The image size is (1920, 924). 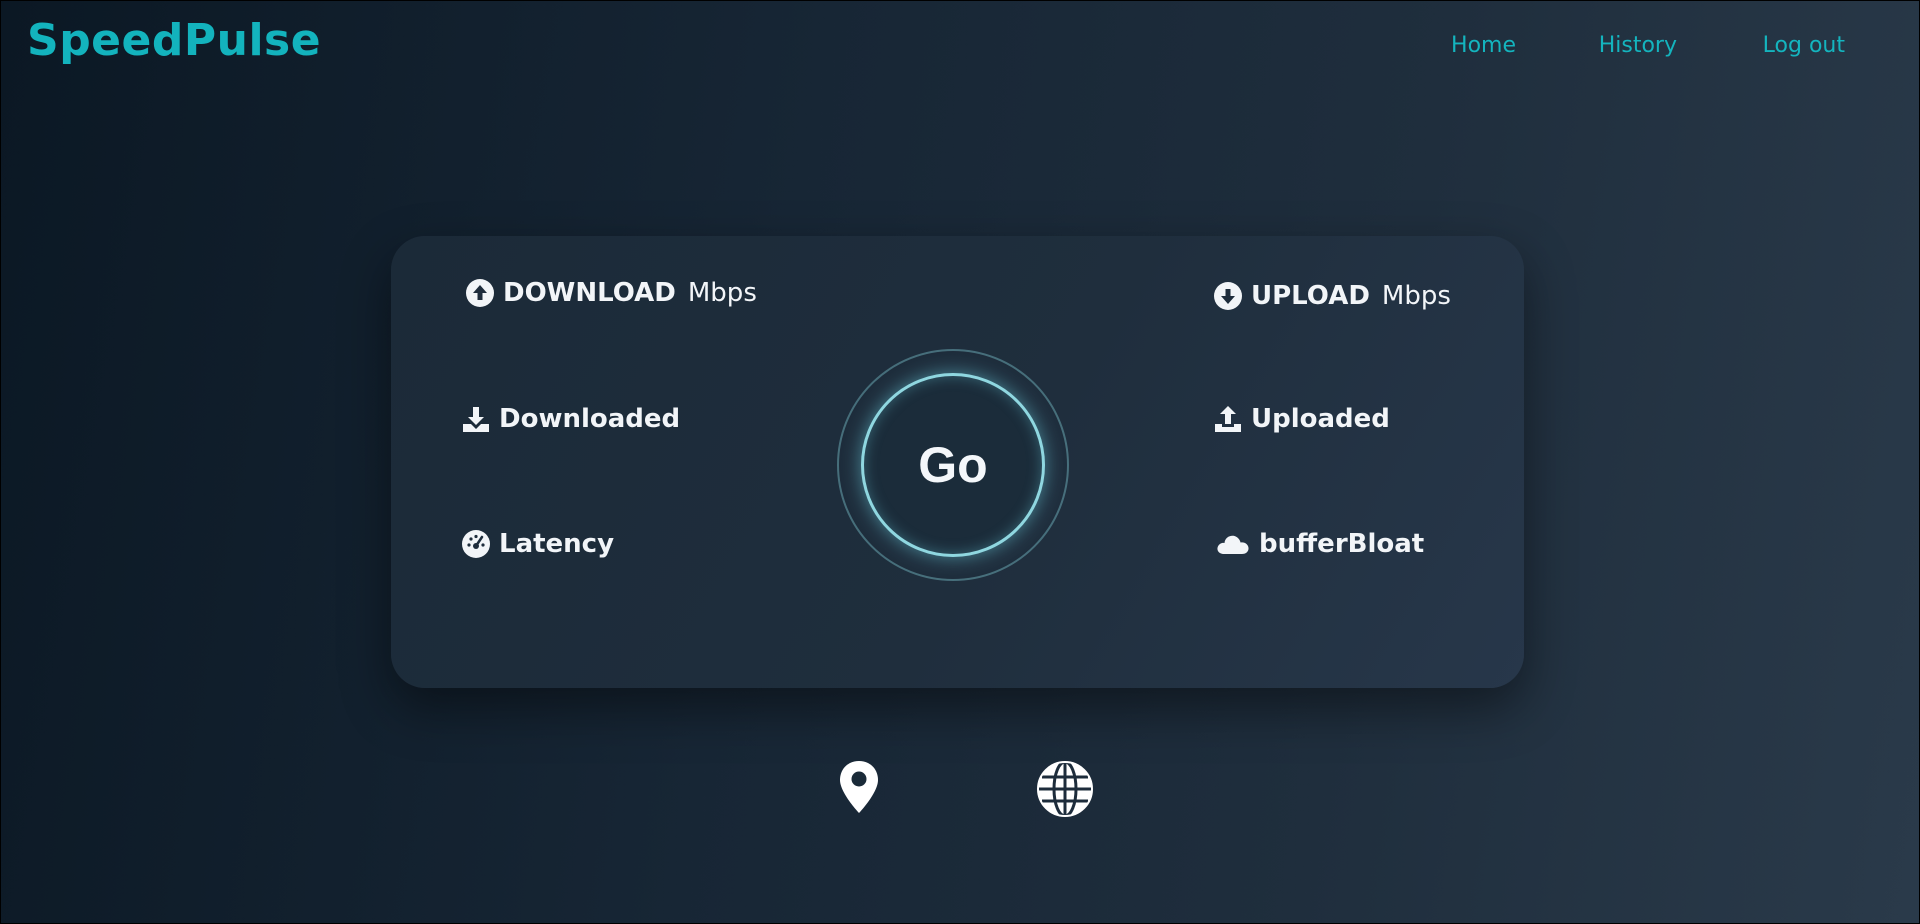 What do you see at coordinates (590, 419) in the screenshot?
I see `downloaded-label: Downloaded` at bounding box center [590, 419].